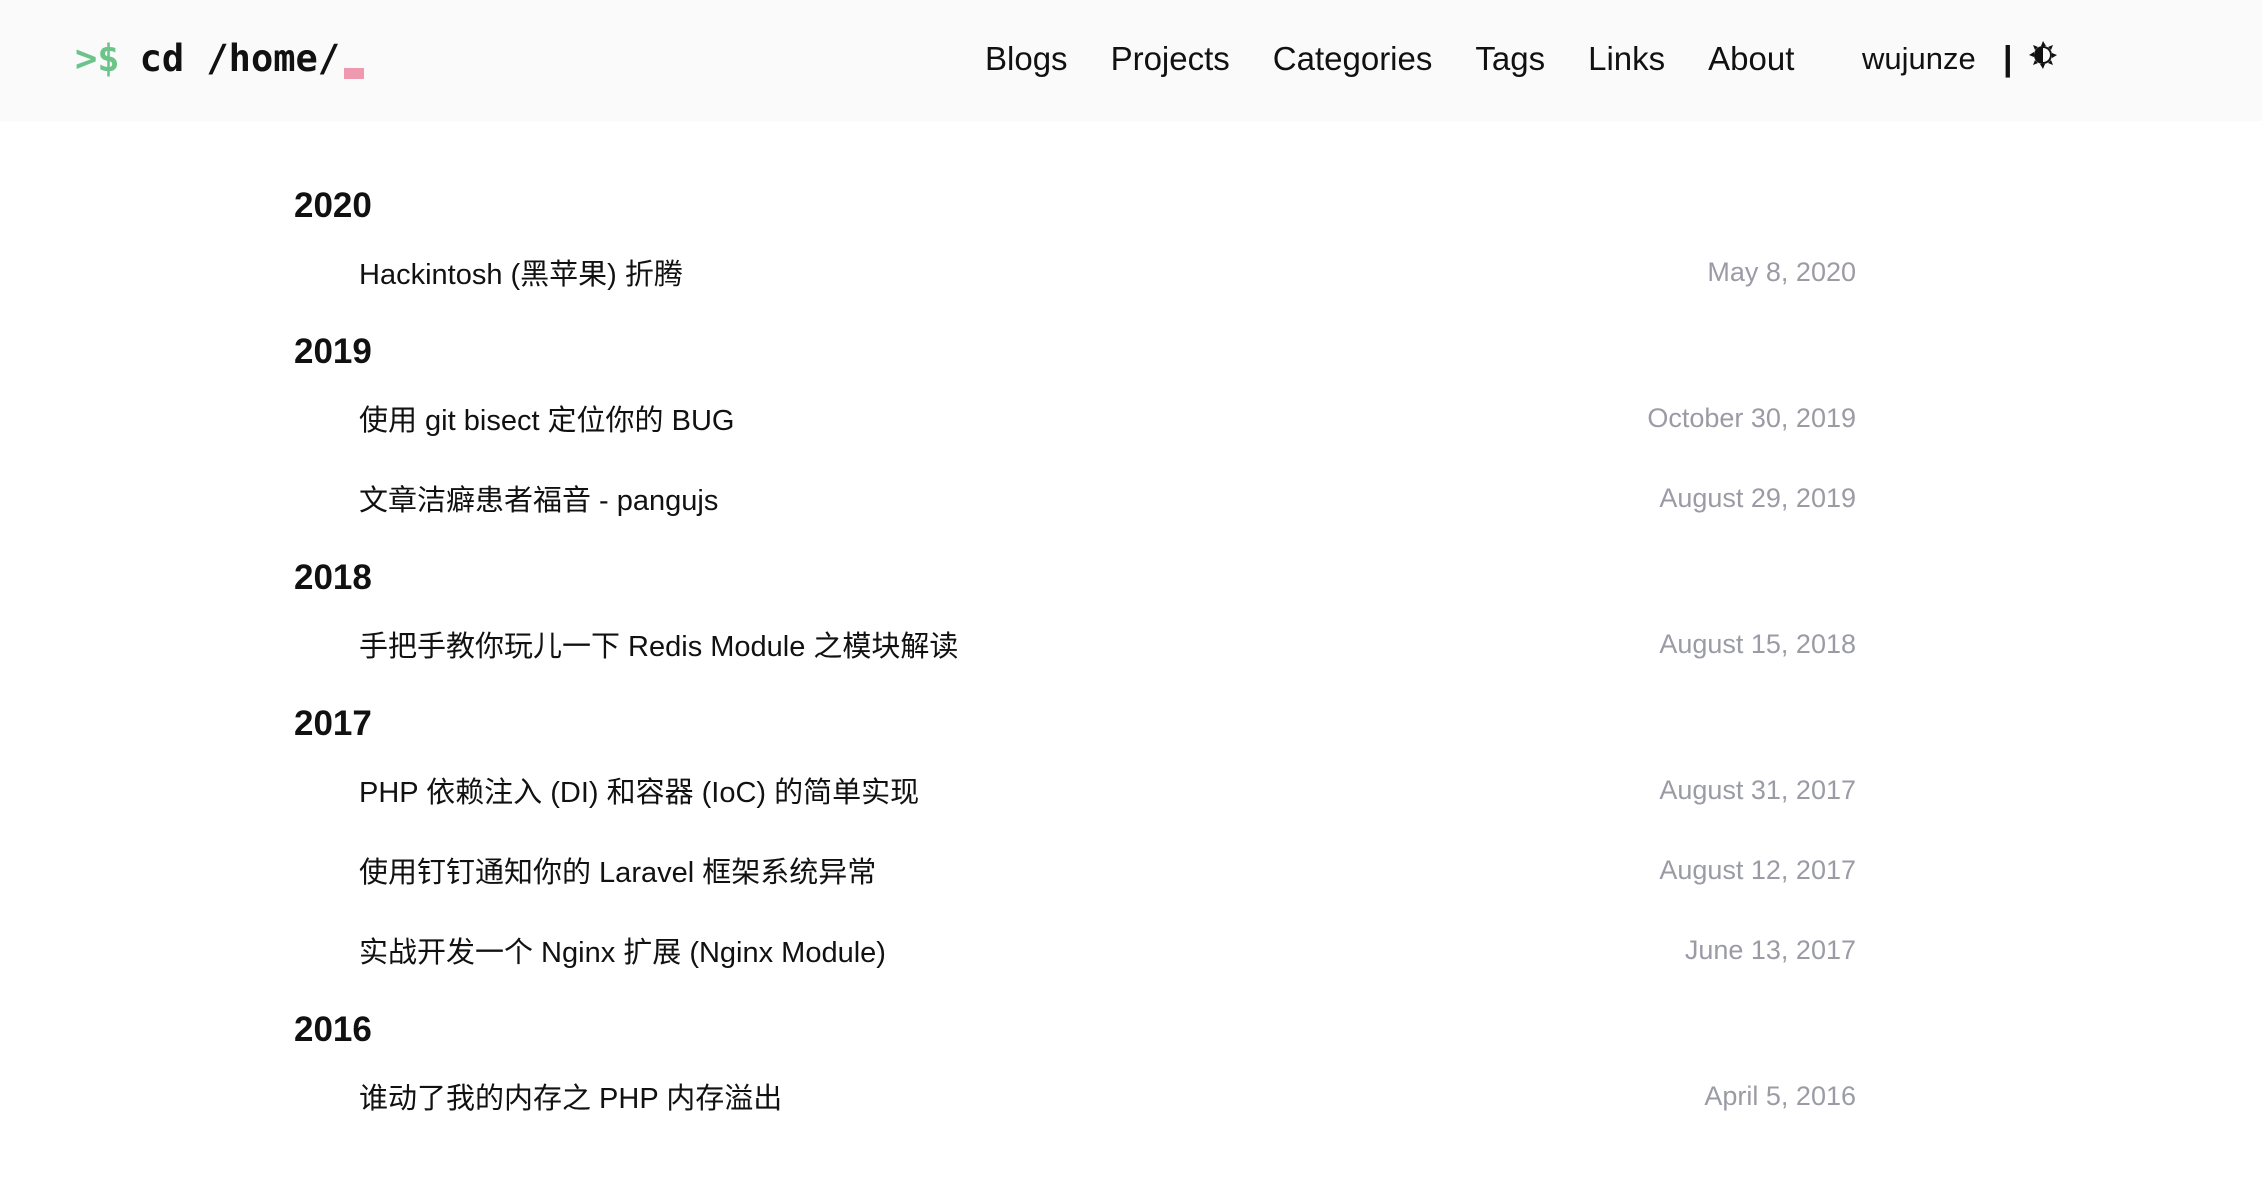 The height and width of the screenshot is (1202, 2262). Describe the element at coordinates (1751, 59) in the screenshot. I see `nav-about: About` at that location.